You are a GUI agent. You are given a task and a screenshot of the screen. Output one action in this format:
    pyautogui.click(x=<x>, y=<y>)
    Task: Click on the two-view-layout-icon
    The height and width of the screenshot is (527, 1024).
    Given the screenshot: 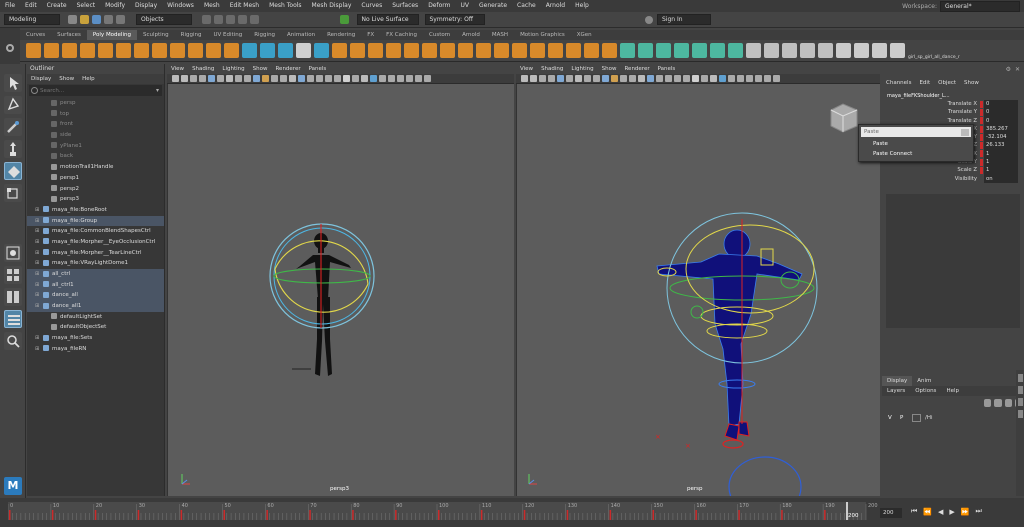 What is the action you would take?
    pyautogui.click(x=12, y=297)
    